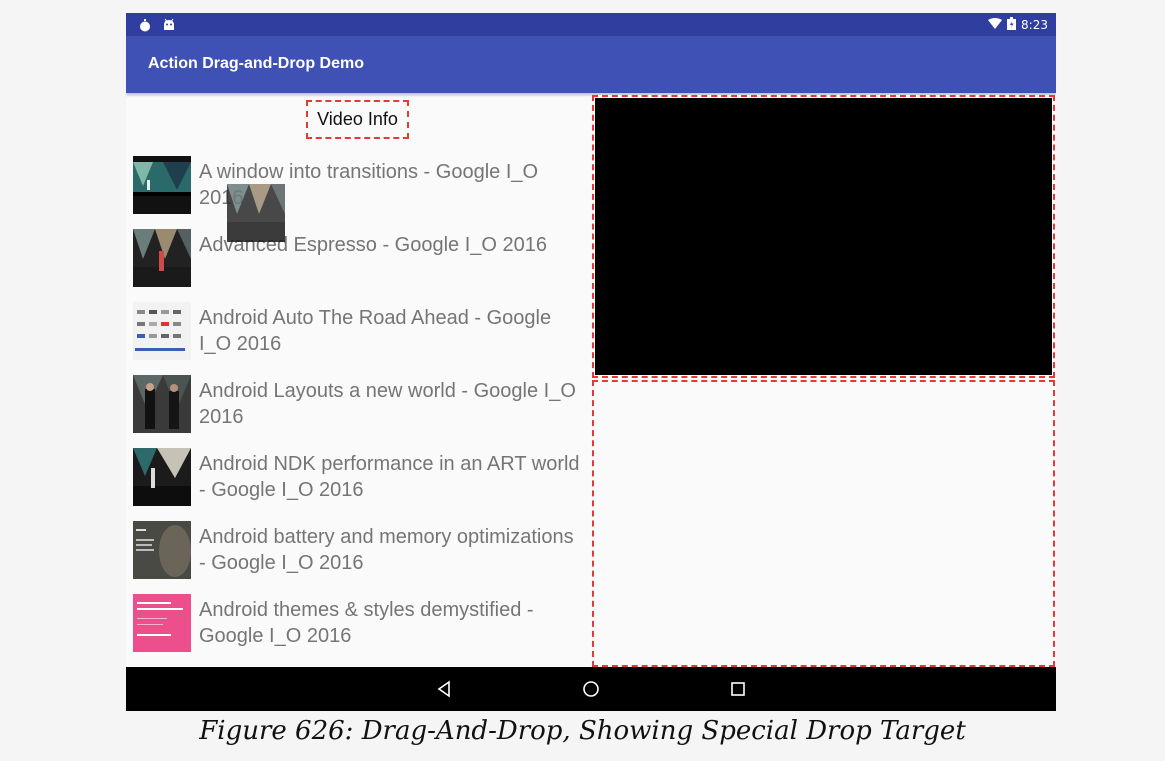  I want to click on battery-icon, so click(1012, 25).